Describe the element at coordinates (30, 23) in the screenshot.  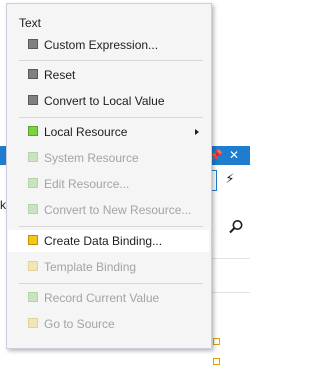
I see `menu-header: Text` at that location.